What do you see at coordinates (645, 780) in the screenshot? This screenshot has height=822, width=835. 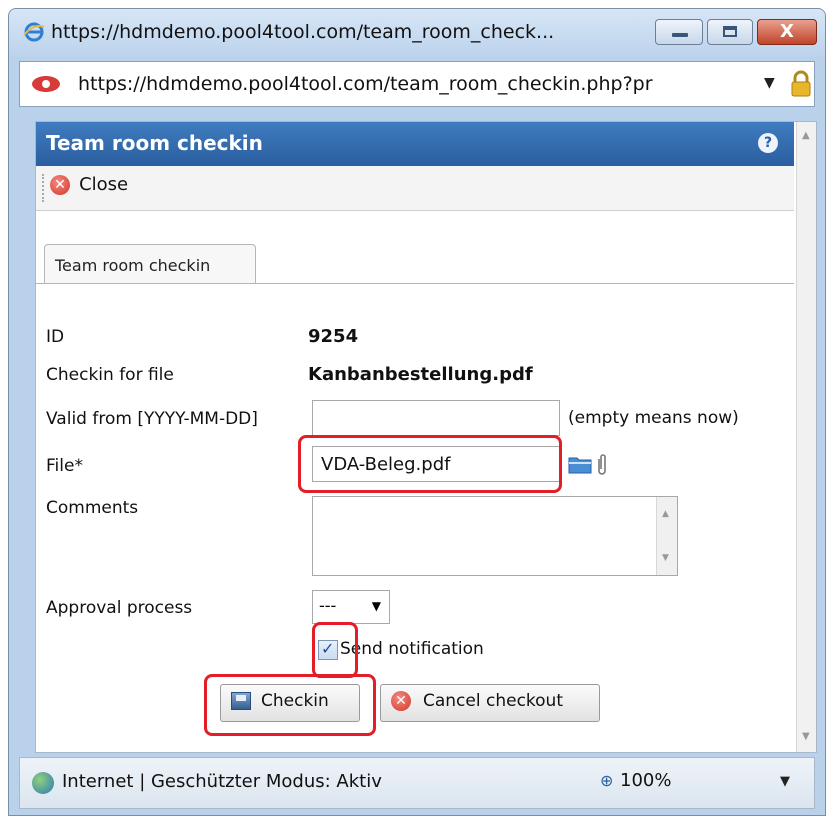 I see `zoom-level: 100%` at bounding box center [645, 780].